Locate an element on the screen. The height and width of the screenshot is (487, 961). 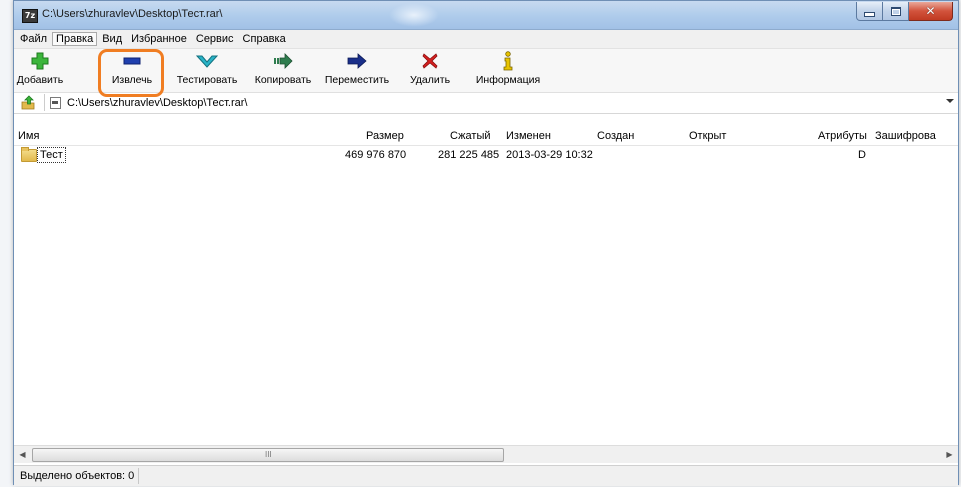
archive-file-icon is located at coordinates (55, 102).